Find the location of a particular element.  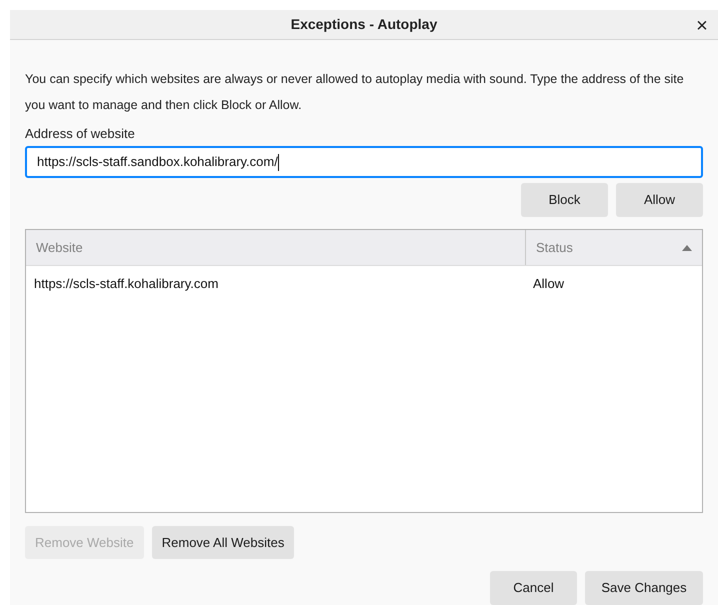

table-cell-text: Allow is located at coordinates (548, 284).